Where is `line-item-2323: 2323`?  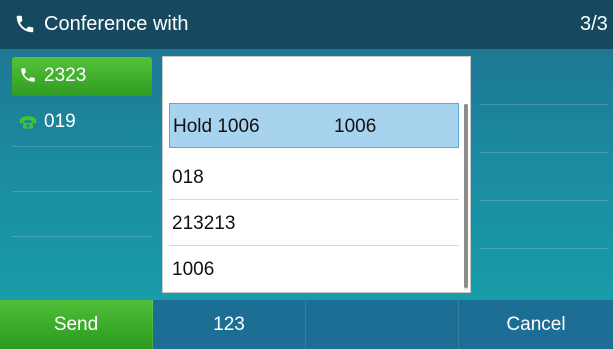
line-item-2323: 2323 is located at coordinates (82, 76).